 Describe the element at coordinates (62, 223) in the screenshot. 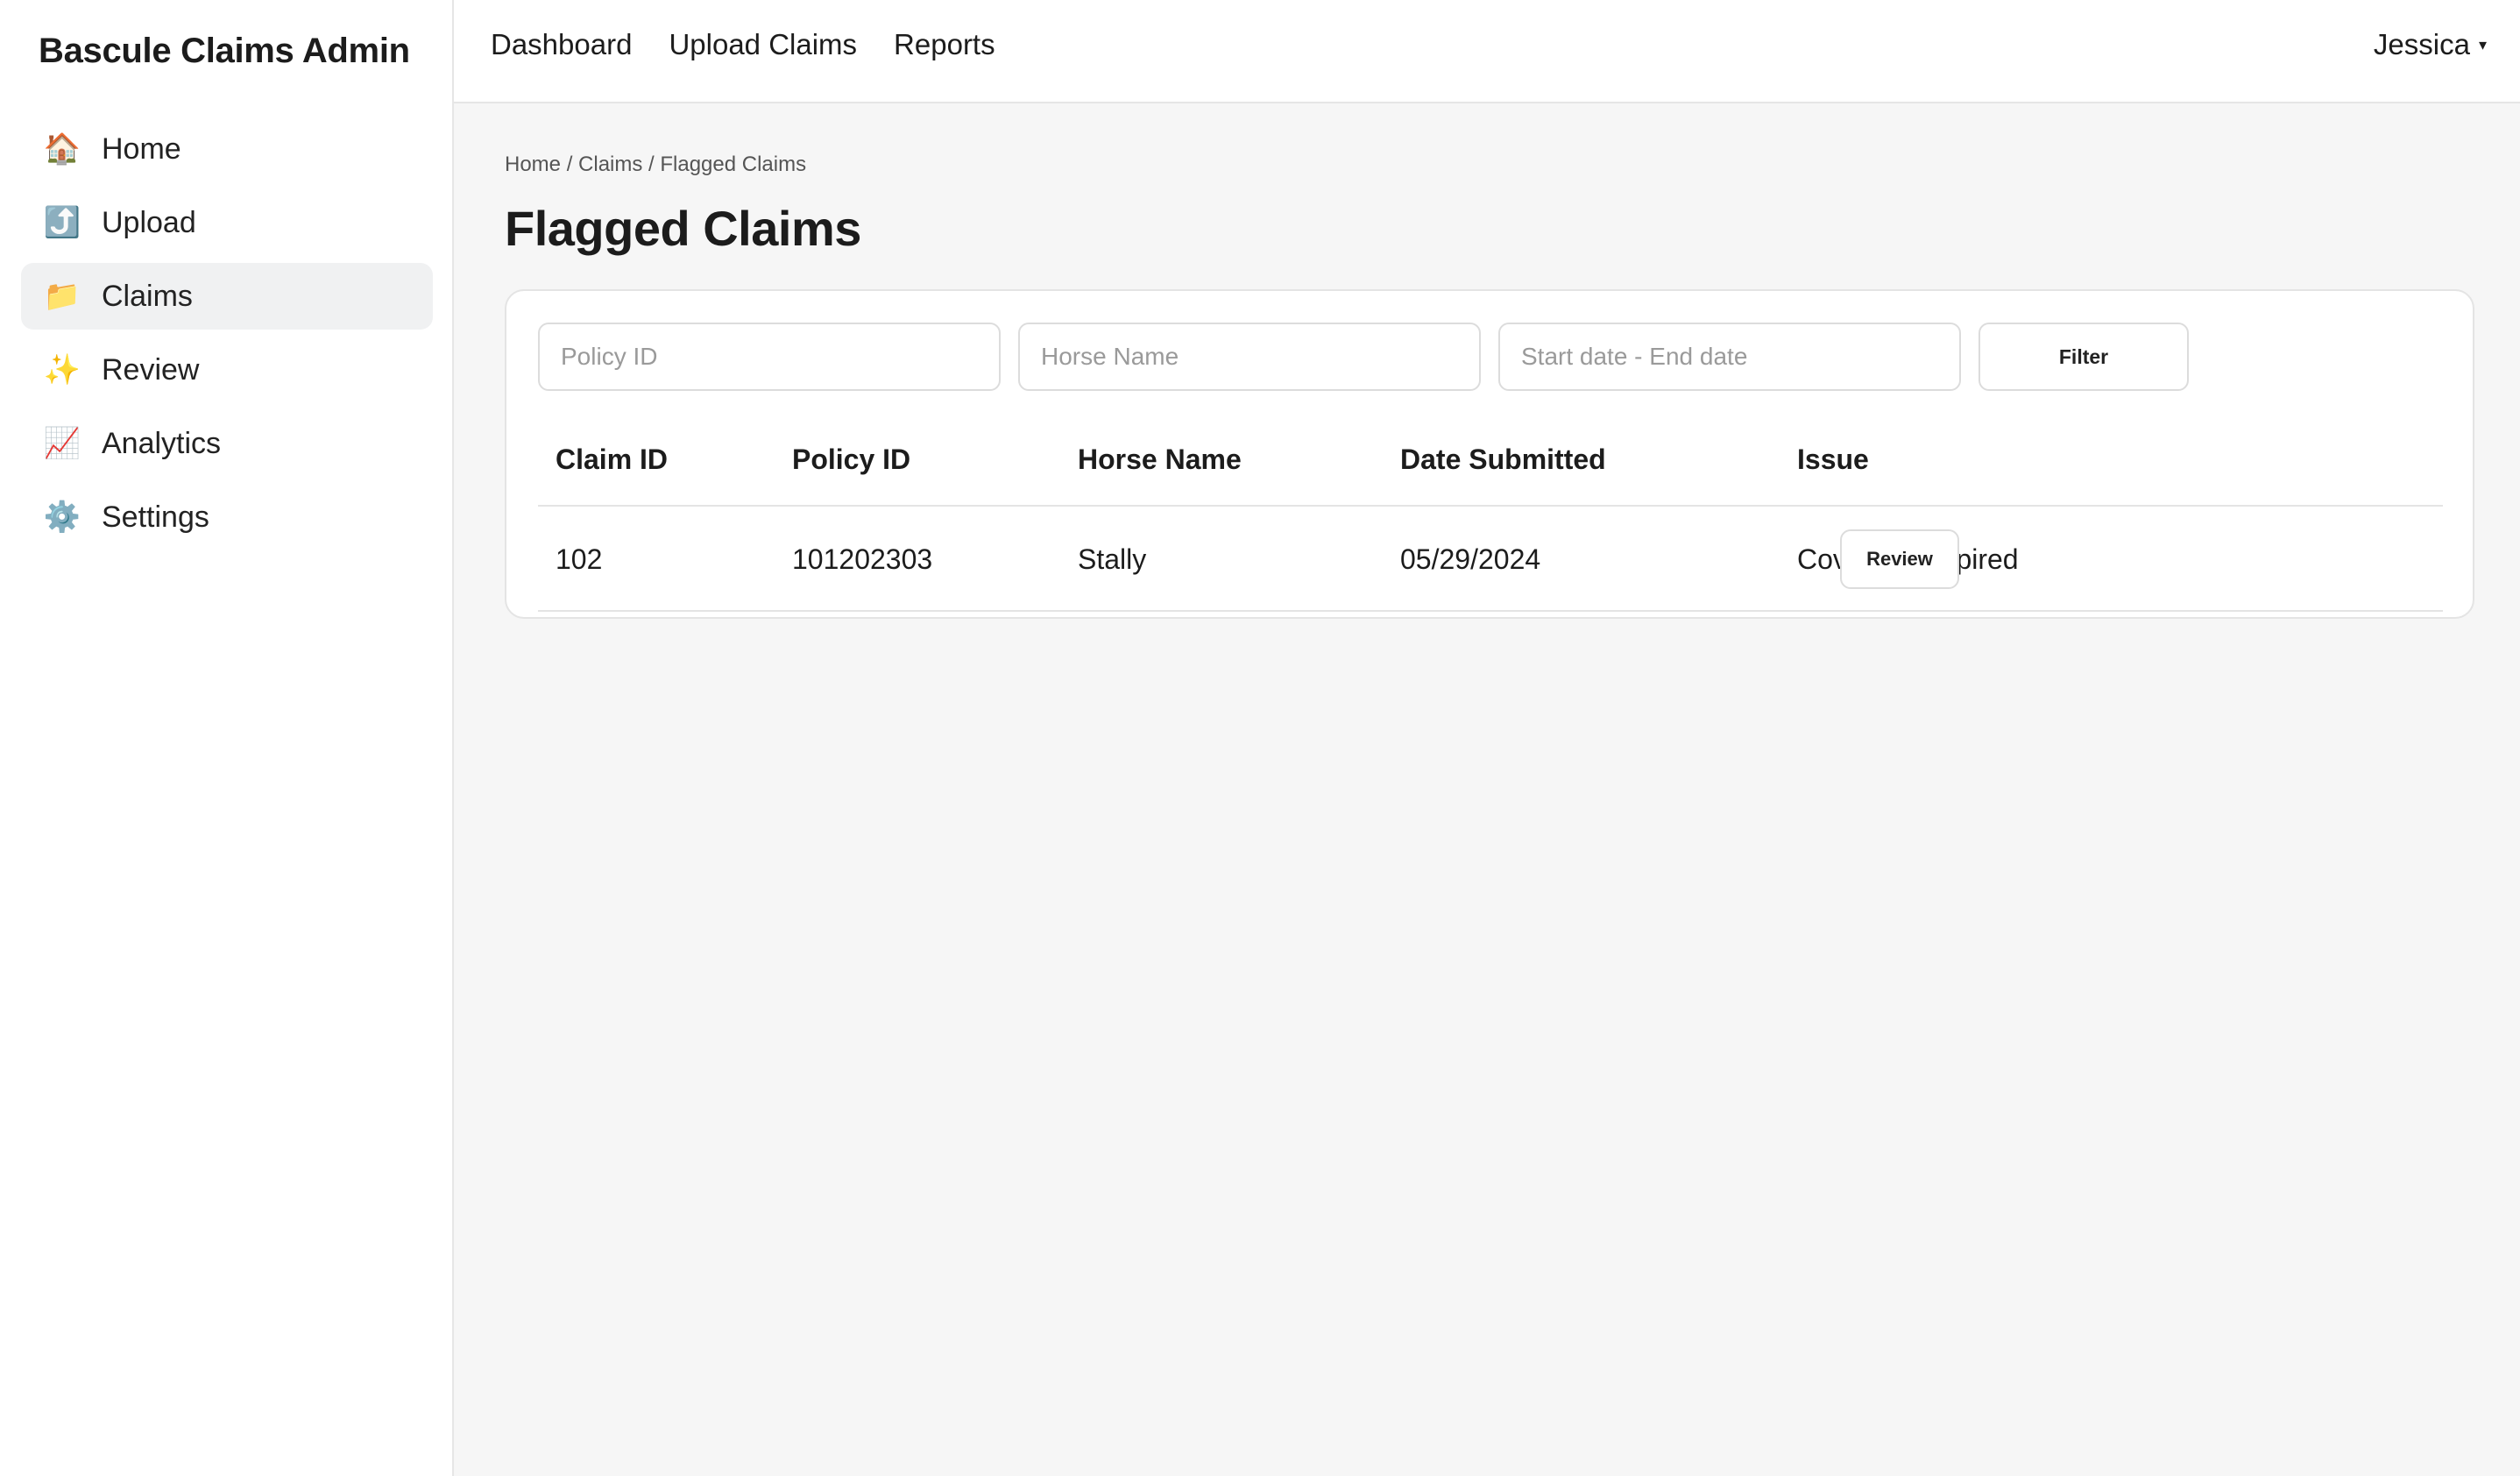

I see `upload-icon: ⤴️` at that location.